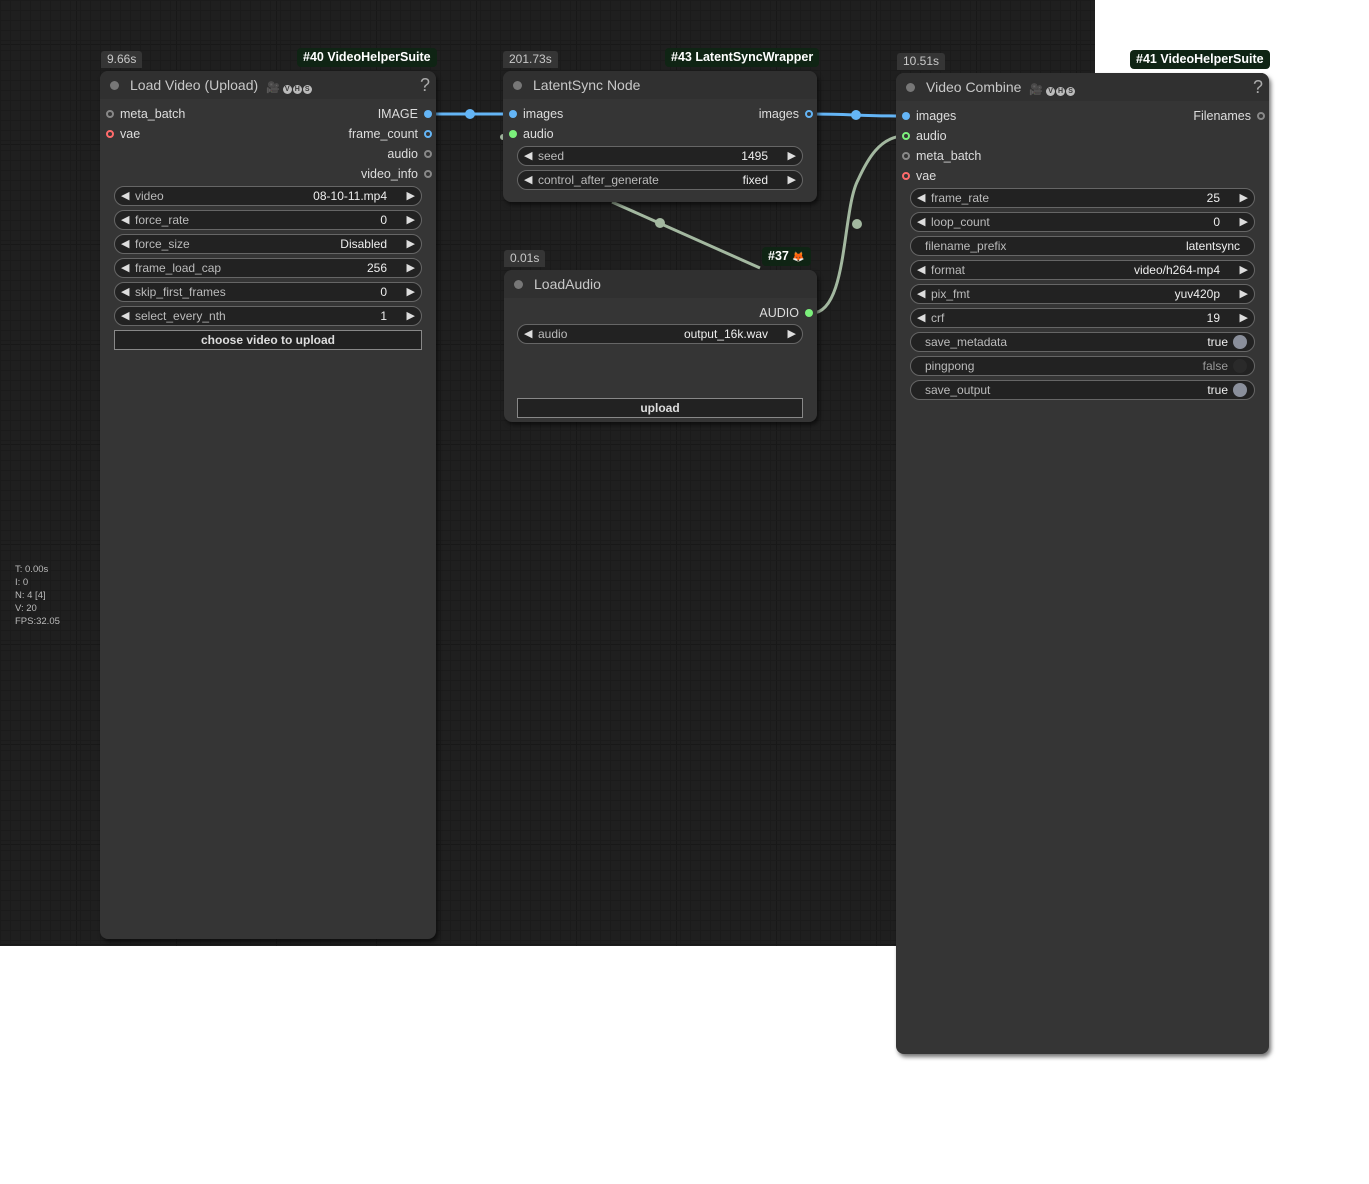 The width and height of the screenshot is (1369, 1184). Describe the element at coordinates (660, 156) in the screenshot. I see `widget-seed: ◀ seed 1495 ▶` at that location.